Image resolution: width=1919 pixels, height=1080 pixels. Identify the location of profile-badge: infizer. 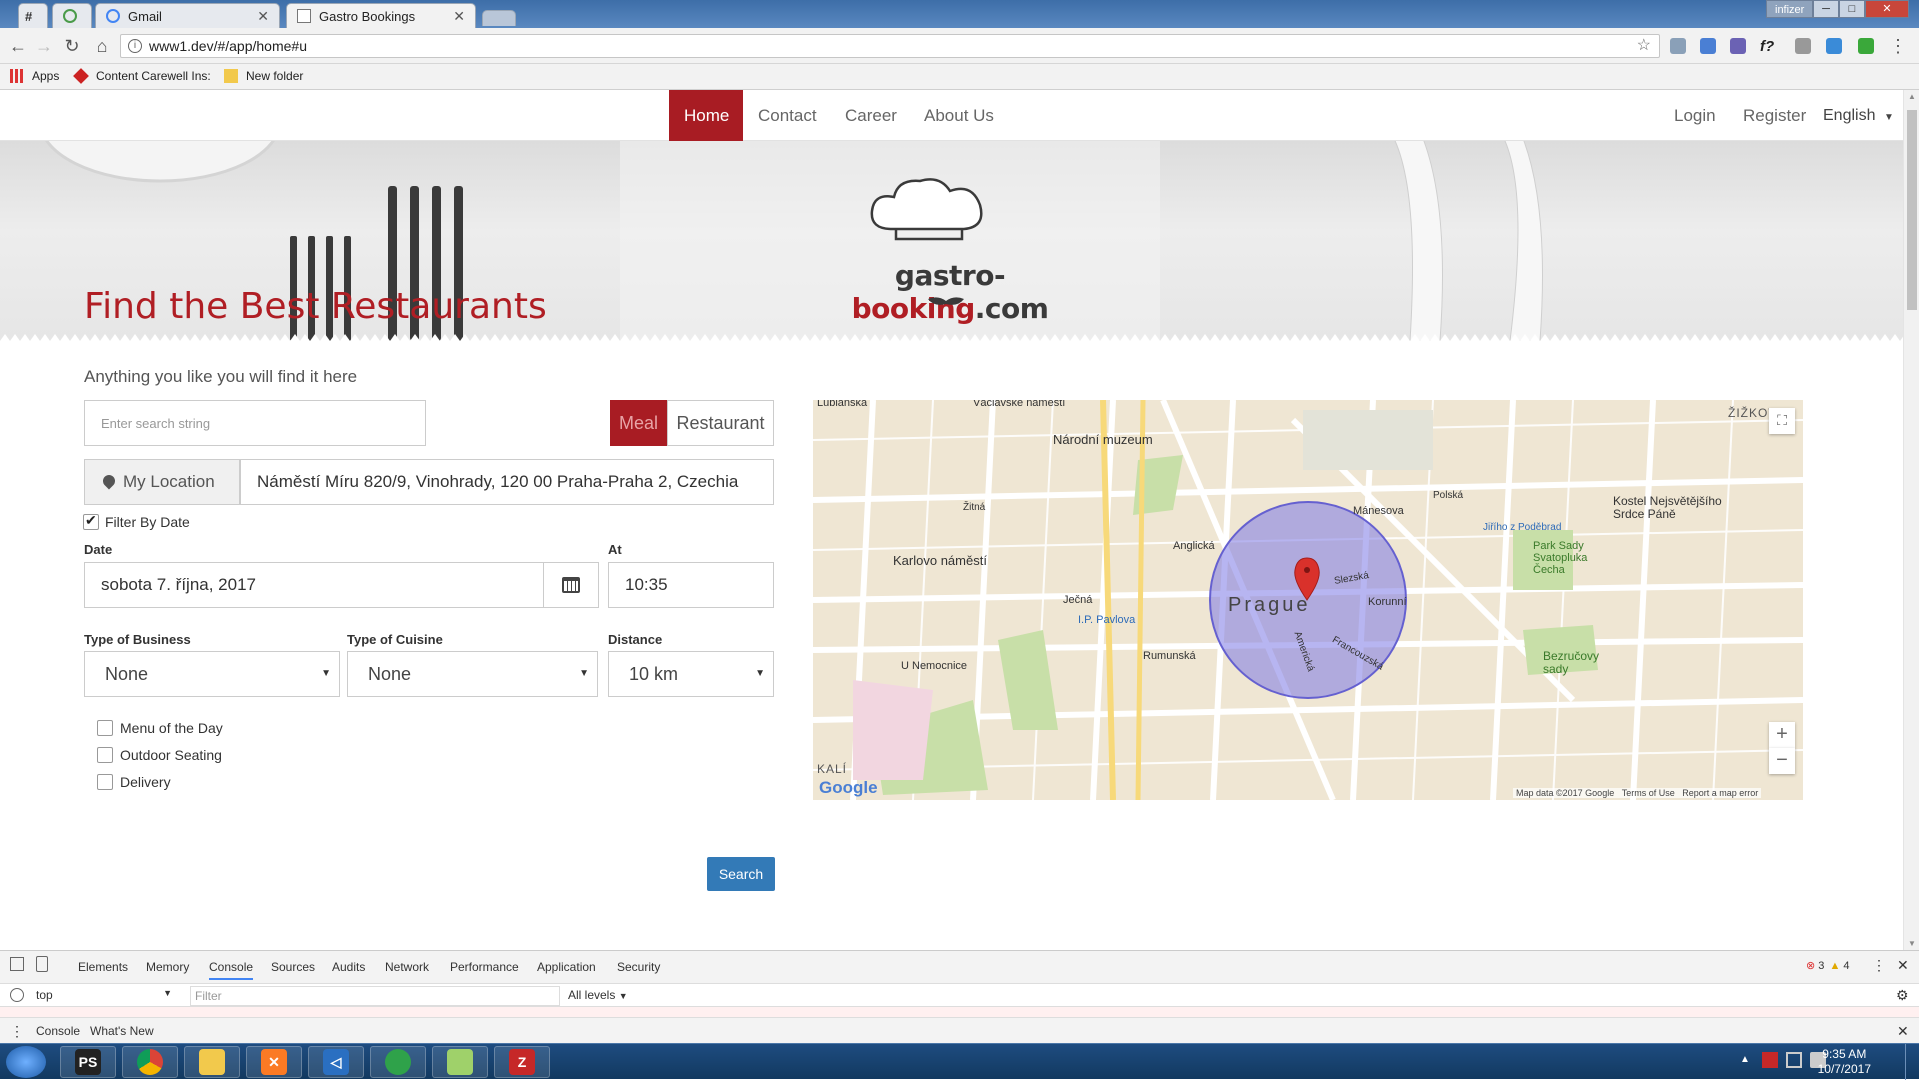
(1790, 9).